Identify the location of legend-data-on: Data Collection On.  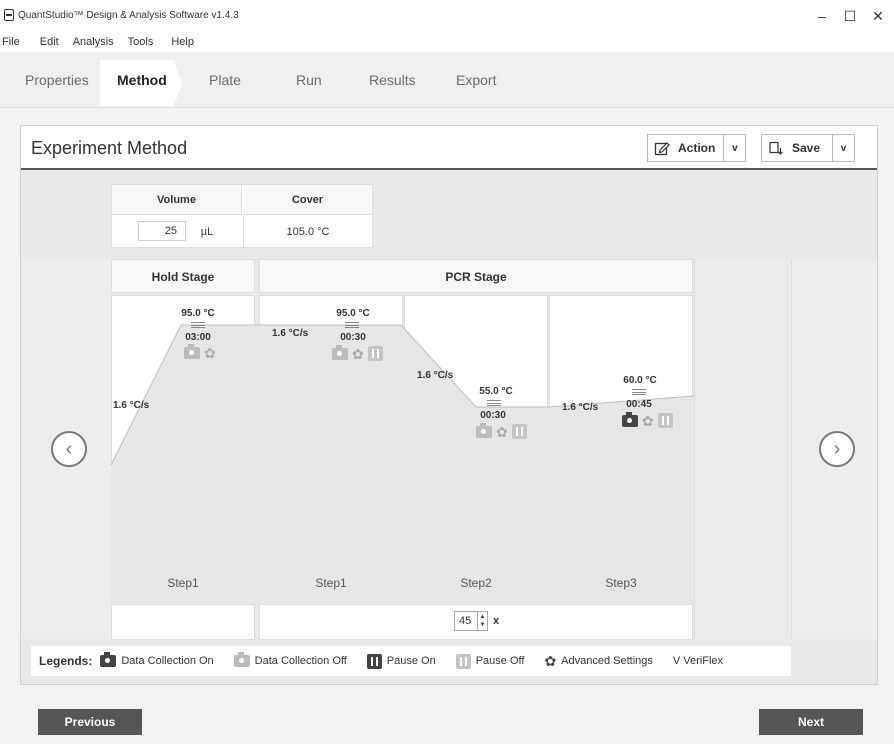
(157, 659).